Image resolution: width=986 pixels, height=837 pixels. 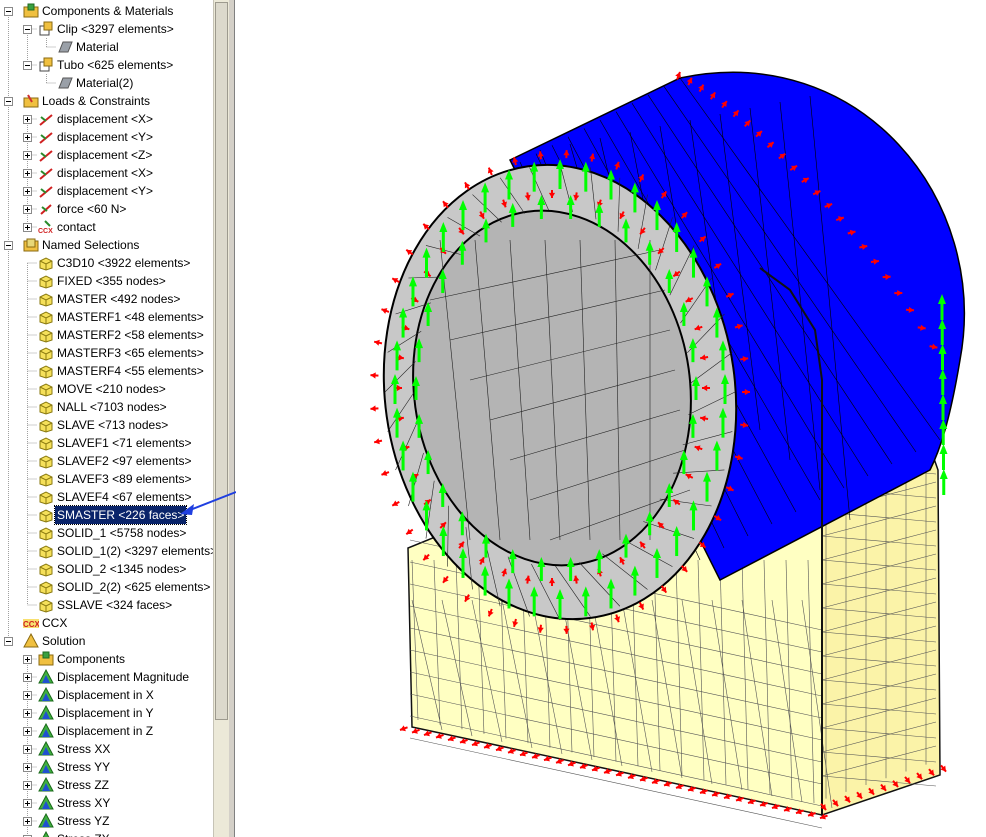 I want to click on tree-node: Displacement in X, so click(x=106, y=695).